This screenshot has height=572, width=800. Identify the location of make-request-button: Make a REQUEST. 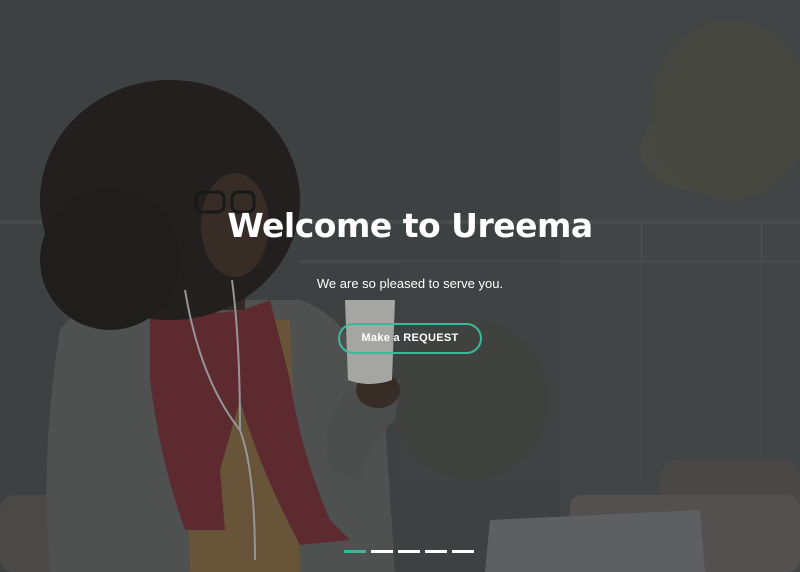
(410, 338).